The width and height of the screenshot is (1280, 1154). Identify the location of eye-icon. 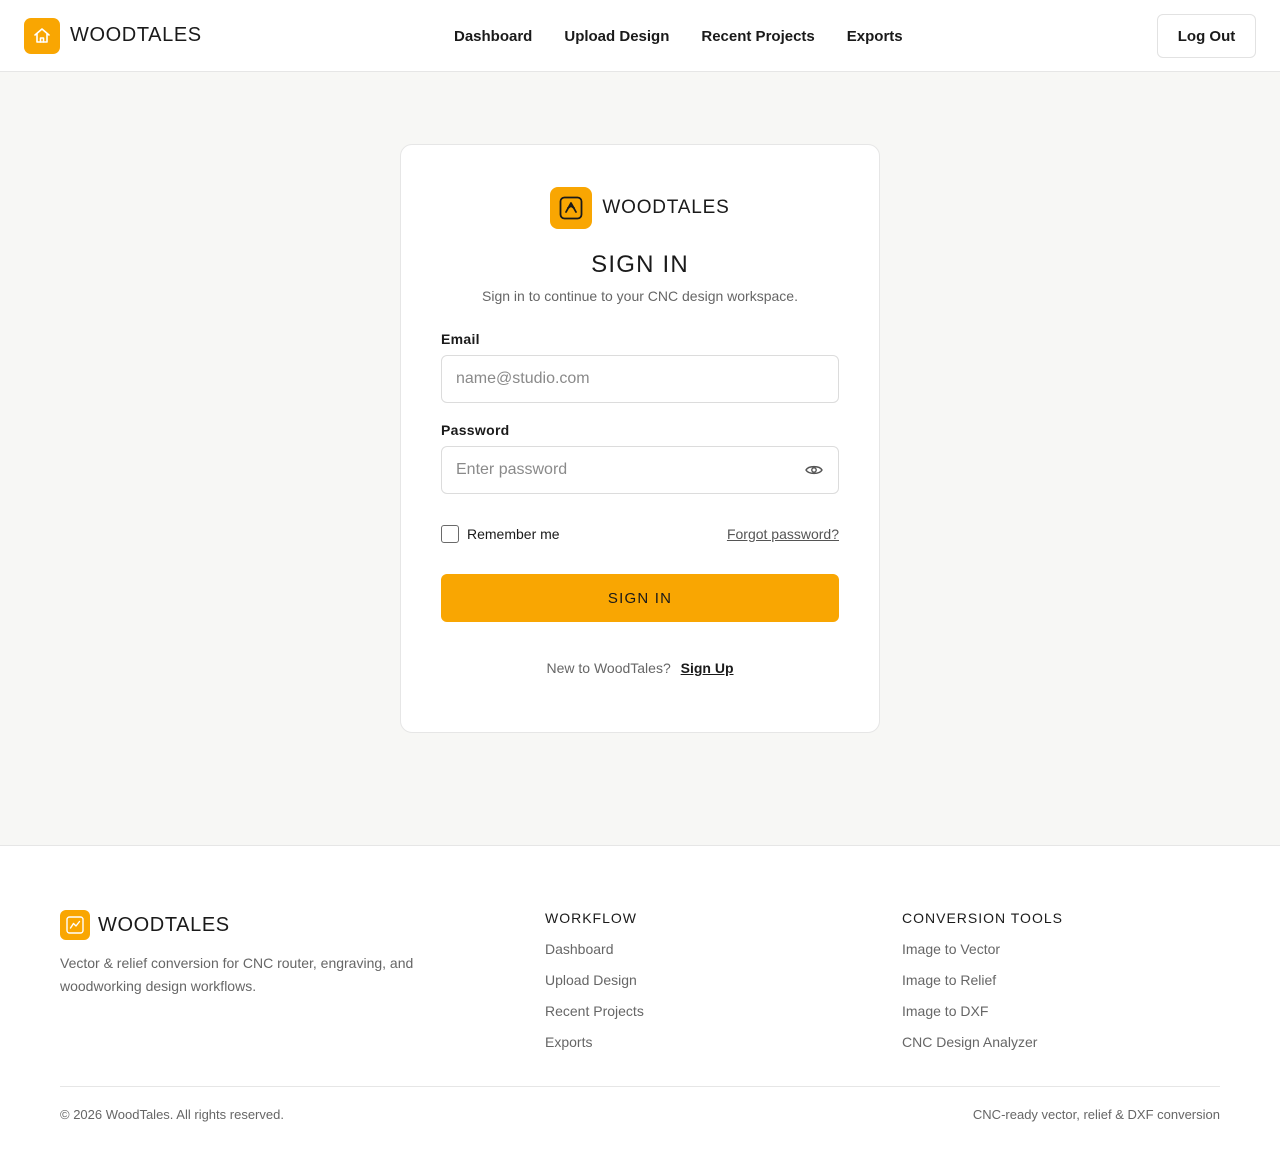
(814, 470).